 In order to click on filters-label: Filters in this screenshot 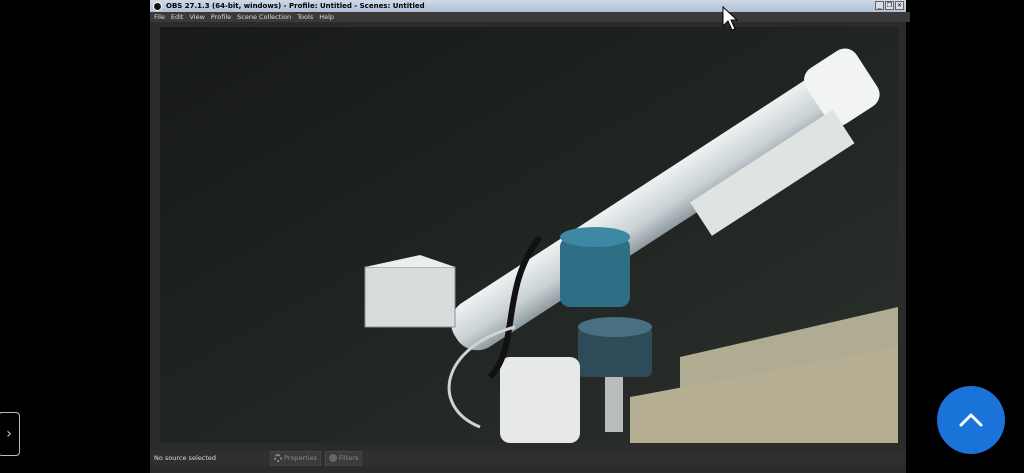, I will do `click(348, 458)`.